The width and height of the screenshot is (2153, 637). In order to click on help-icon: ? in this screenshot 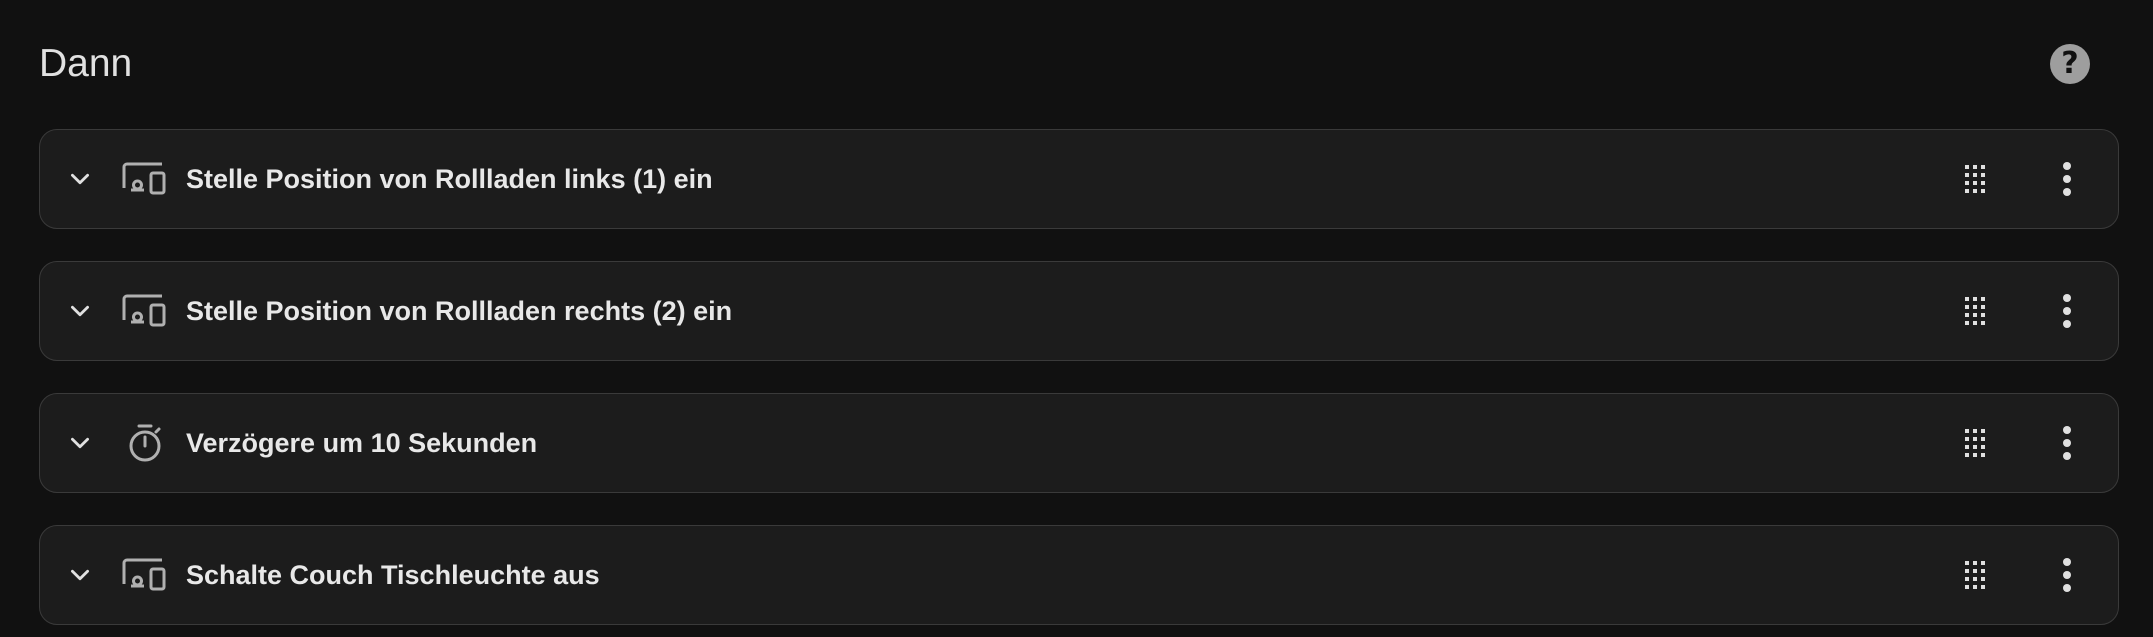, I will do `click(2070, 64)`.